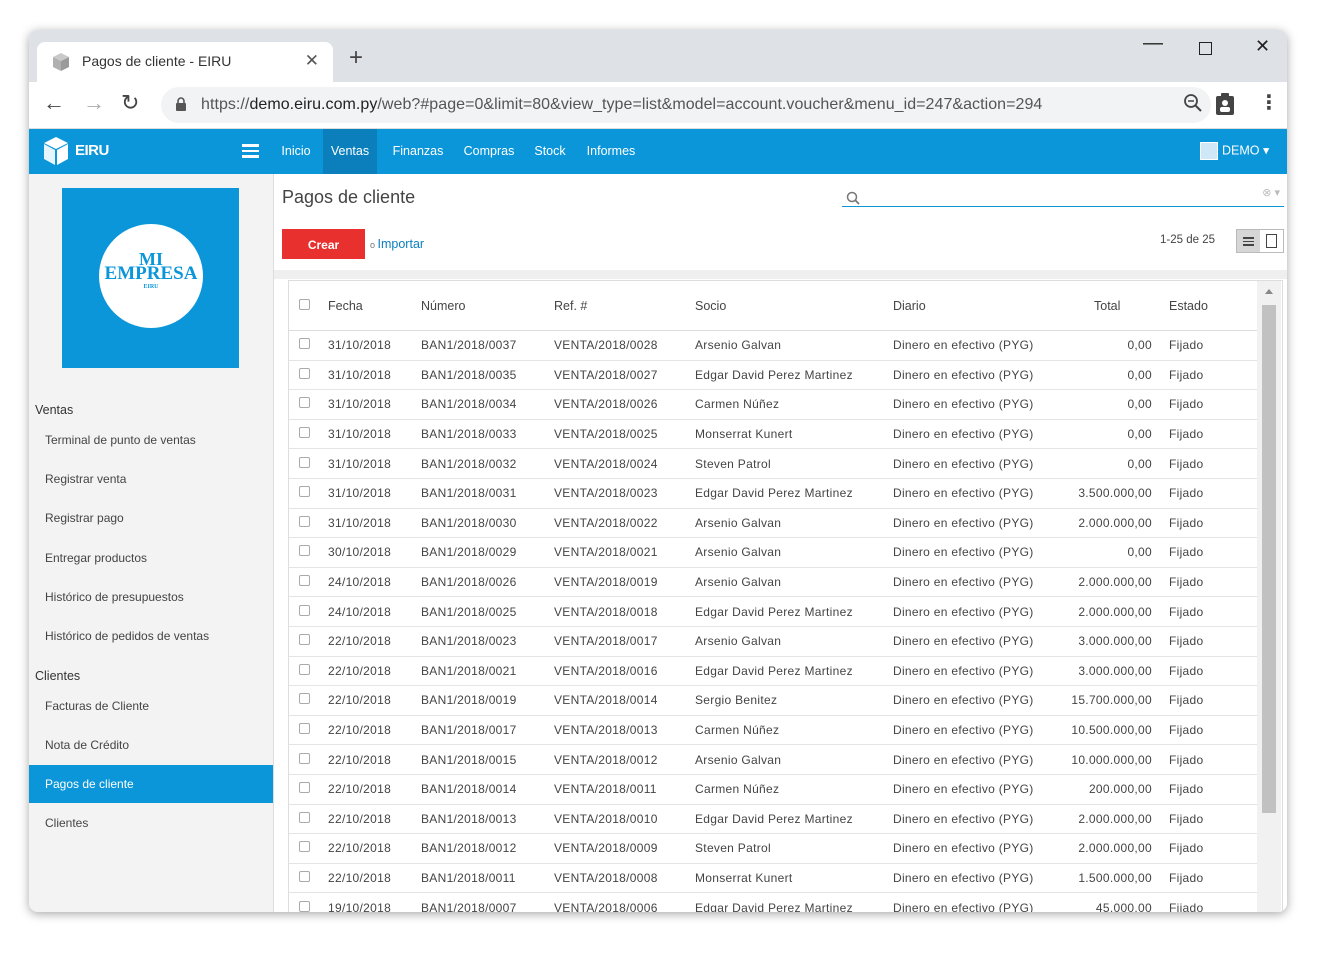  What do you see at coordinates (151, 558) in the screenshot?
I see `sidebar-item-entregar-productos: Entregar productos` at bounding box center [151, 558].